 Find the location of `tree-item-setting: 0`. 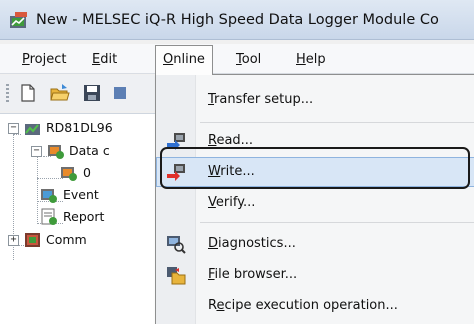

tree-item-setting: 0 is located at coordinates (110, 174).